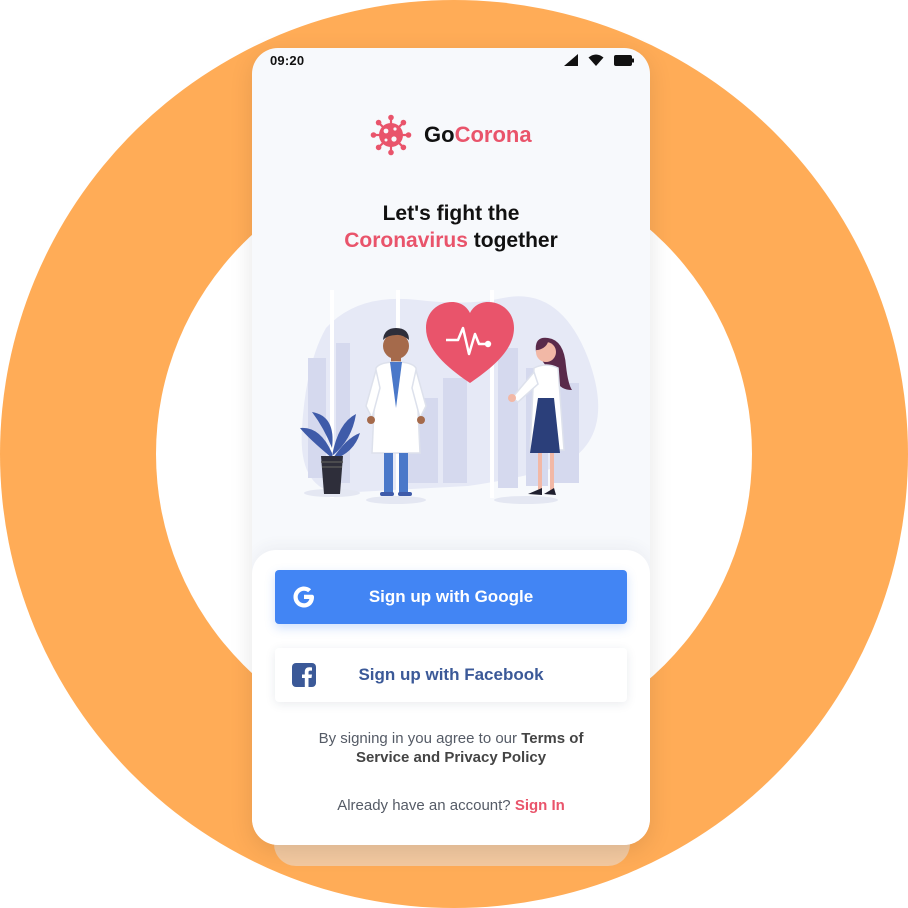 Image resolution: width=908 pixels, height=908 pixels. What do you see at coordinates (303, 597) in the screenshot?
I see `google-icon` at bounding box center [303, 597].